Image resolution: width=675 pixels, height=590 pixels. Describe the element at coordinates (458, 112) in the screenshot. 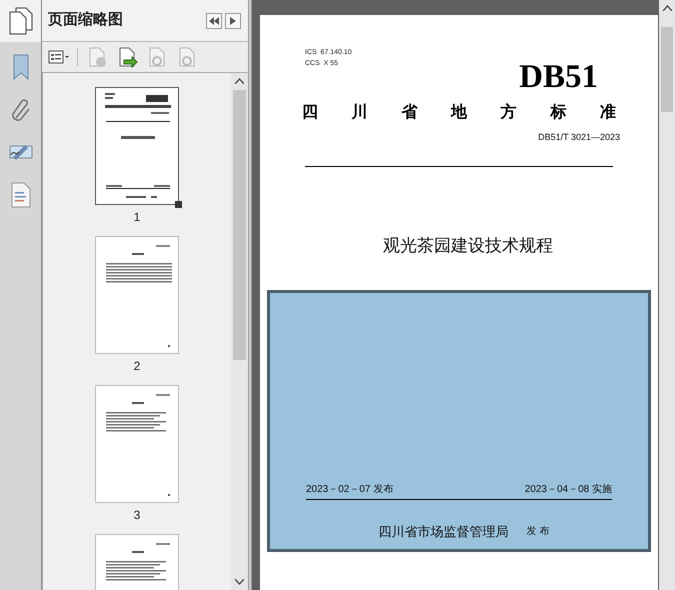

I see `standard-category-character: 地` at that location.